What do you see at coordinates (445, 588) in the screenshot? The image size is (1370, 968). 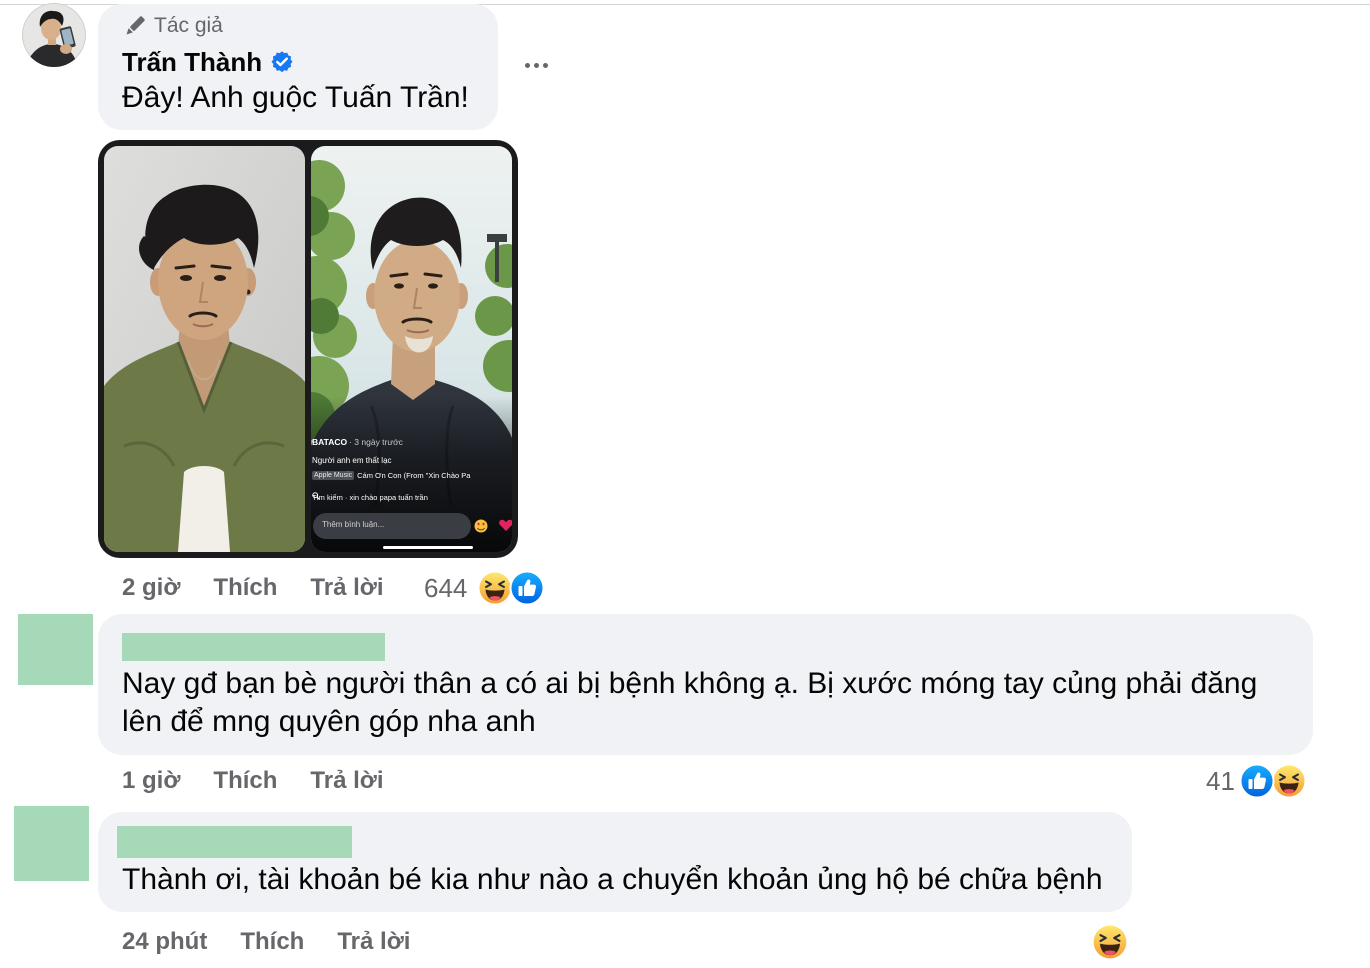 I see `reaction-count: 644` at bounding box center [445, 588].